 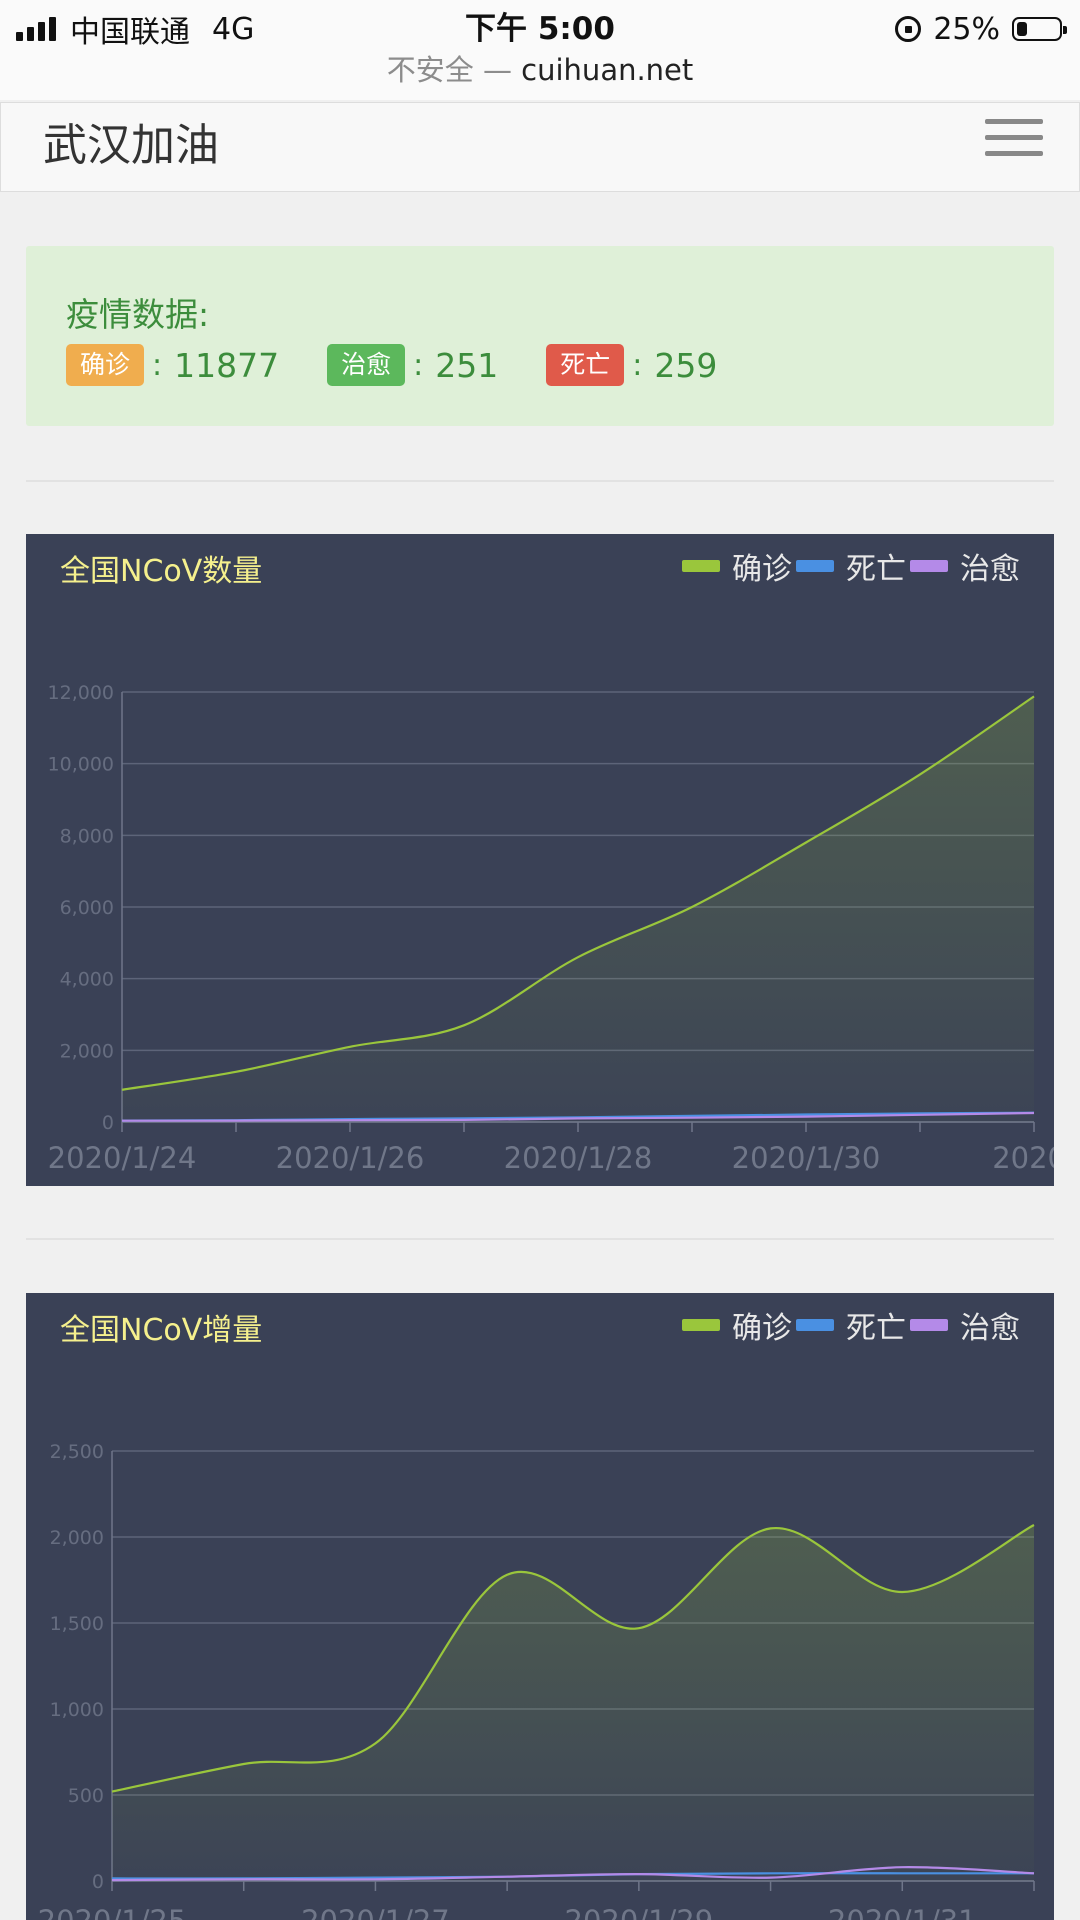 What do you see at coordinates (77, 1710) in the screenshot?
I see `y-tick-label: 1,000` at bounding box center [77, 1710].